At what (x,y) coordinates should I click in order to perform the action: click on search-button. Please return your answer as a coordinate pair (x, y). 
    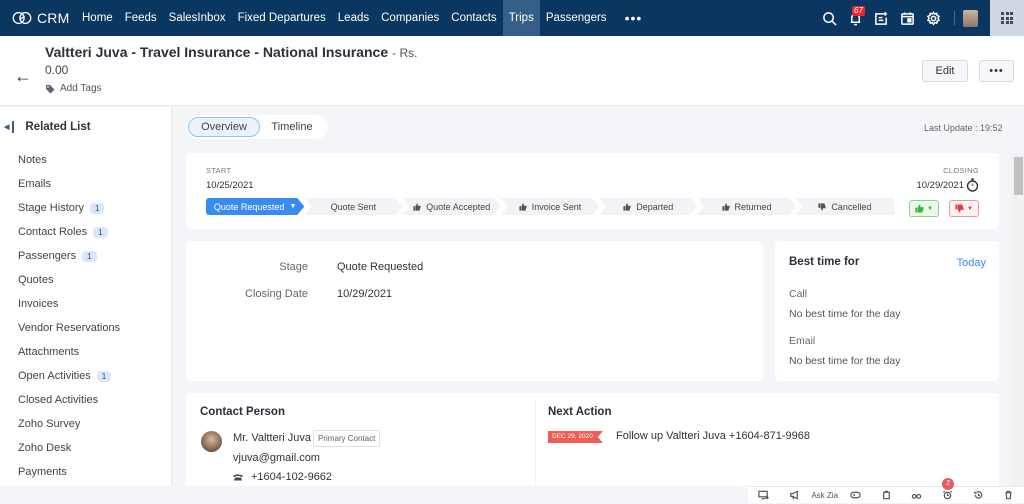
    Looking at the image, I should click on (829, 18).